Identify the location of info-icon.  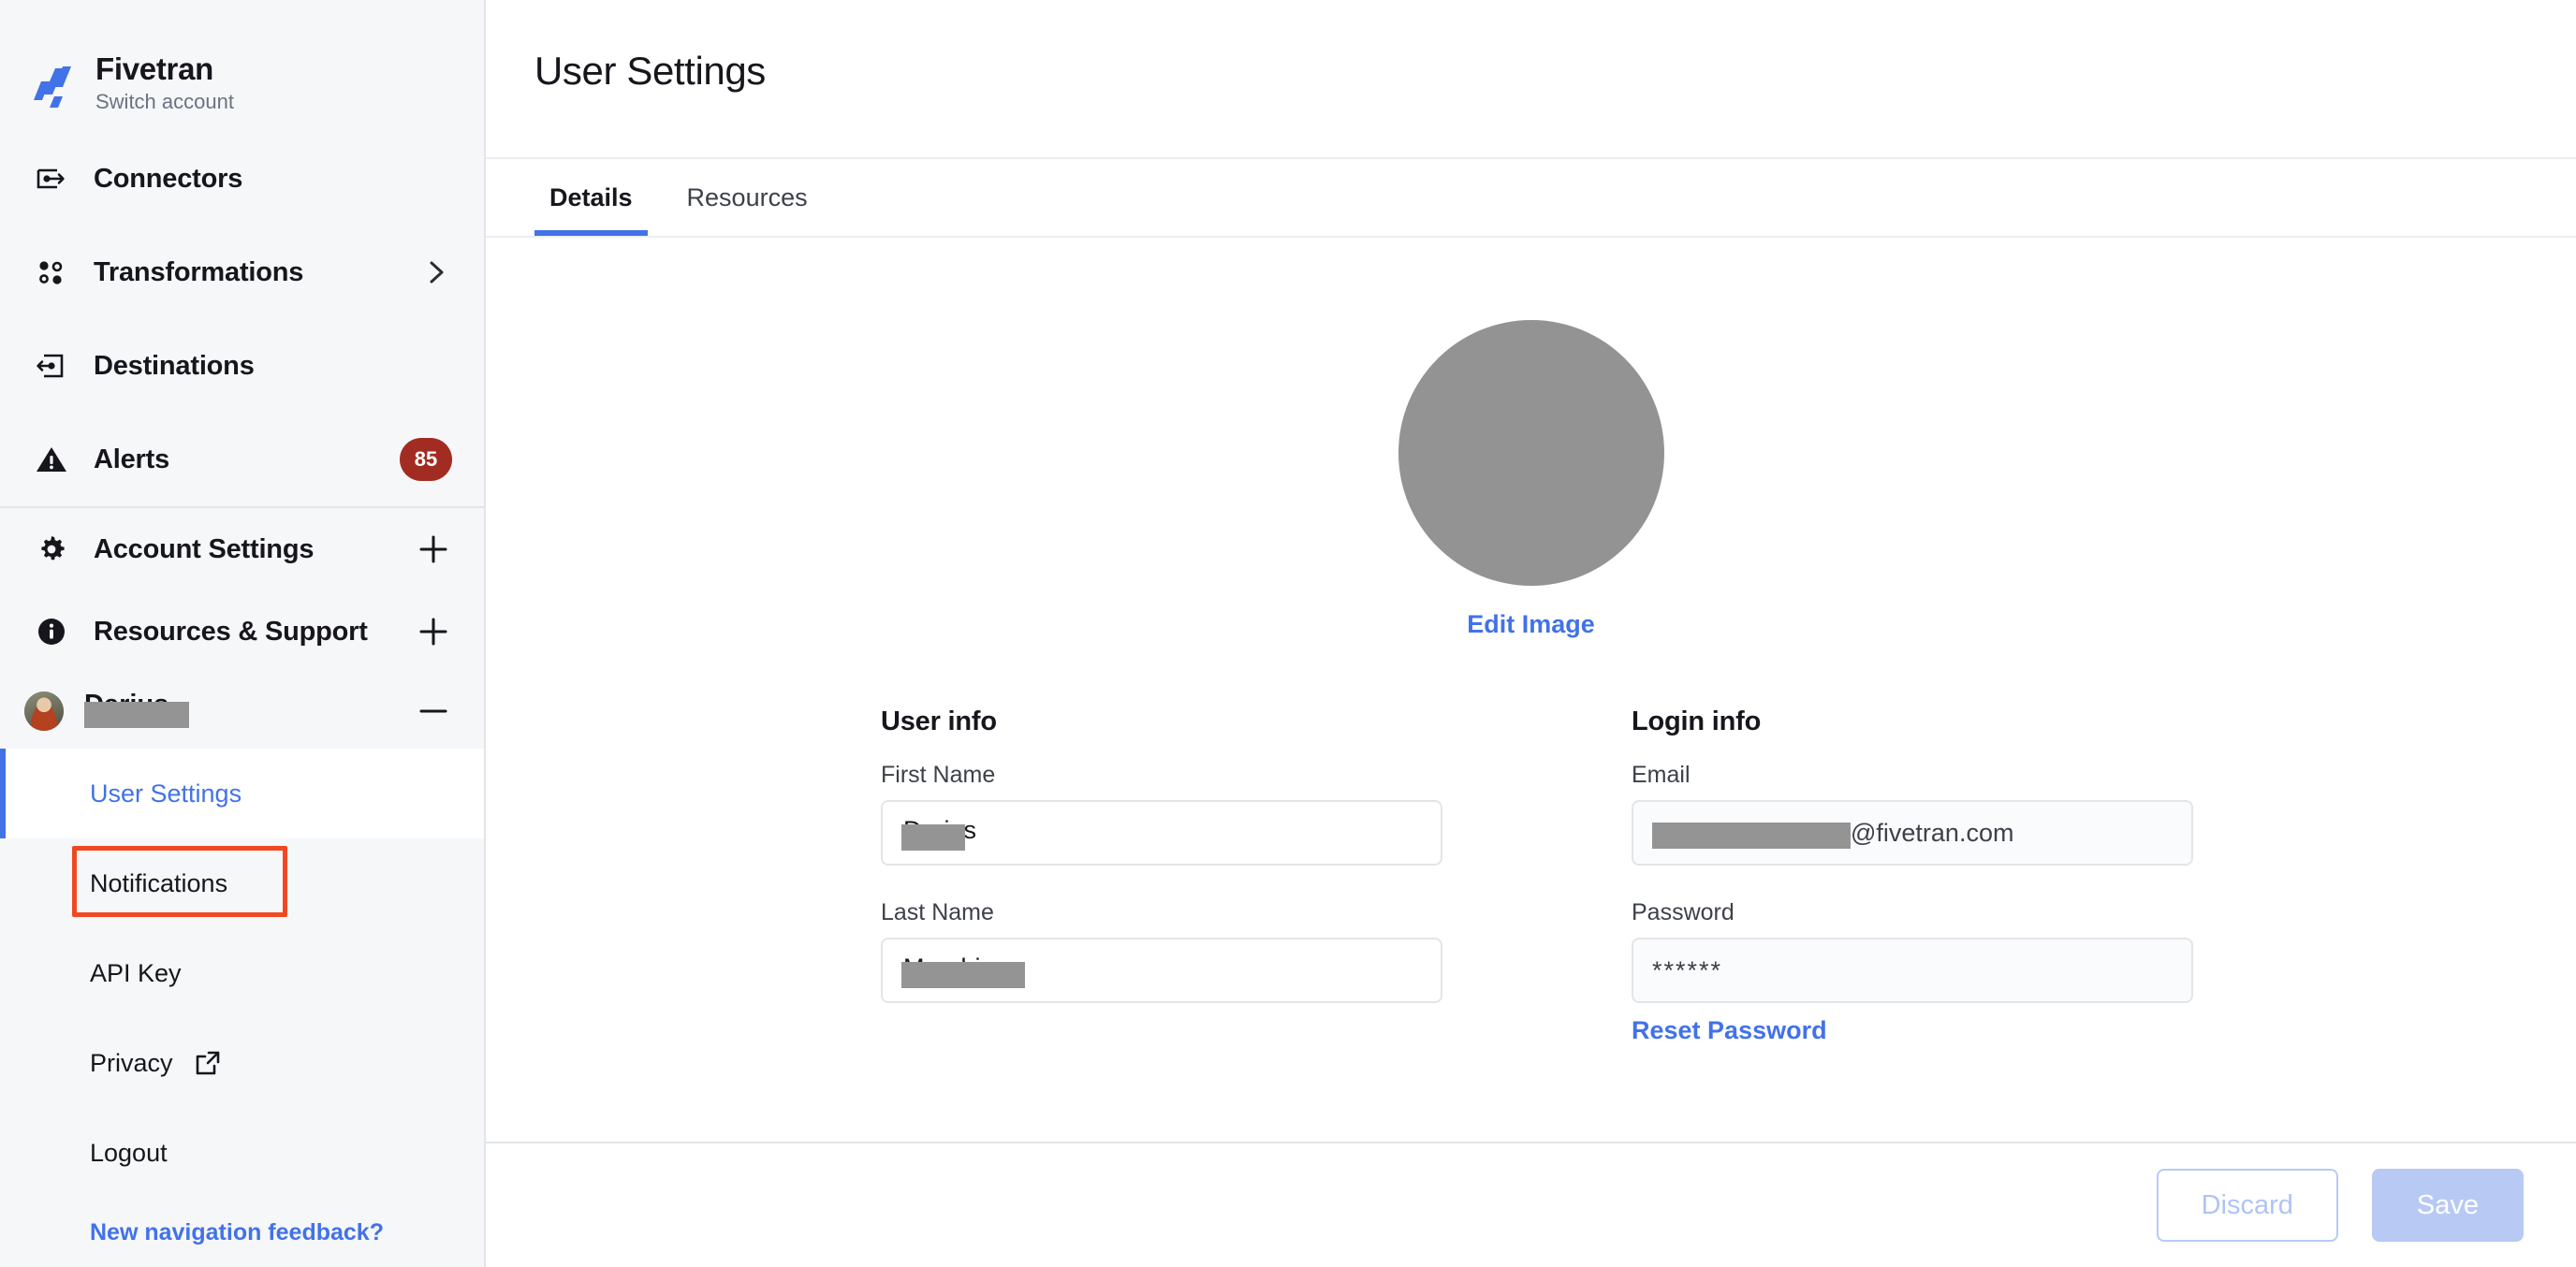
(51, 631).